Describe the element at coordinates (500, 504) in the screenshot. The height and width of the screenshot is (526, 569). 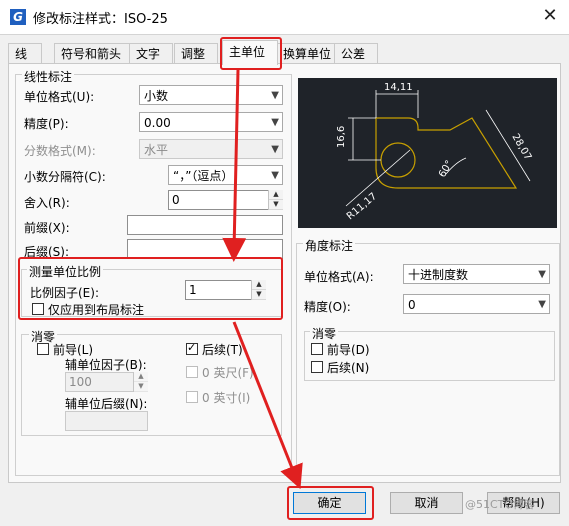
I see `watermark: @51CTO博客` at that location.